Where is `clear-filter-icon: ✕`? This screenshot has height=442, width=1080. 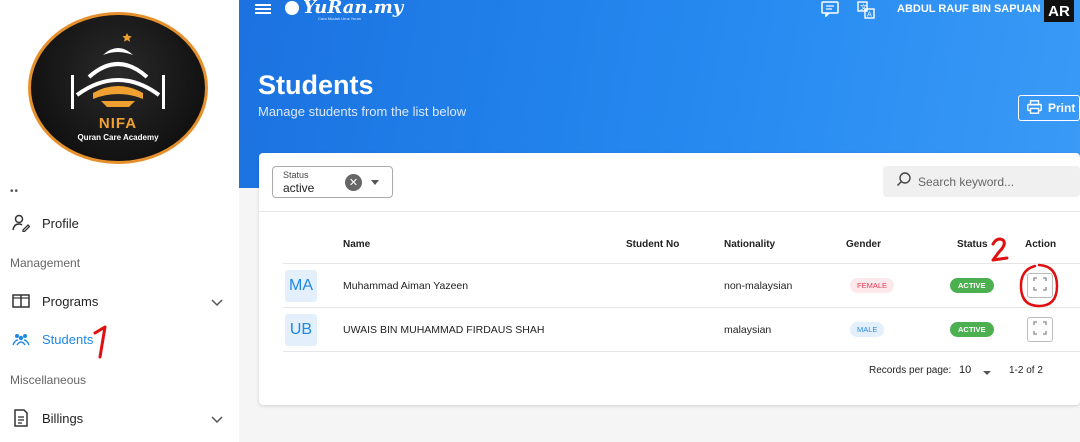 clear-filter-icon: ✕ is located at coordinates (353, 182).